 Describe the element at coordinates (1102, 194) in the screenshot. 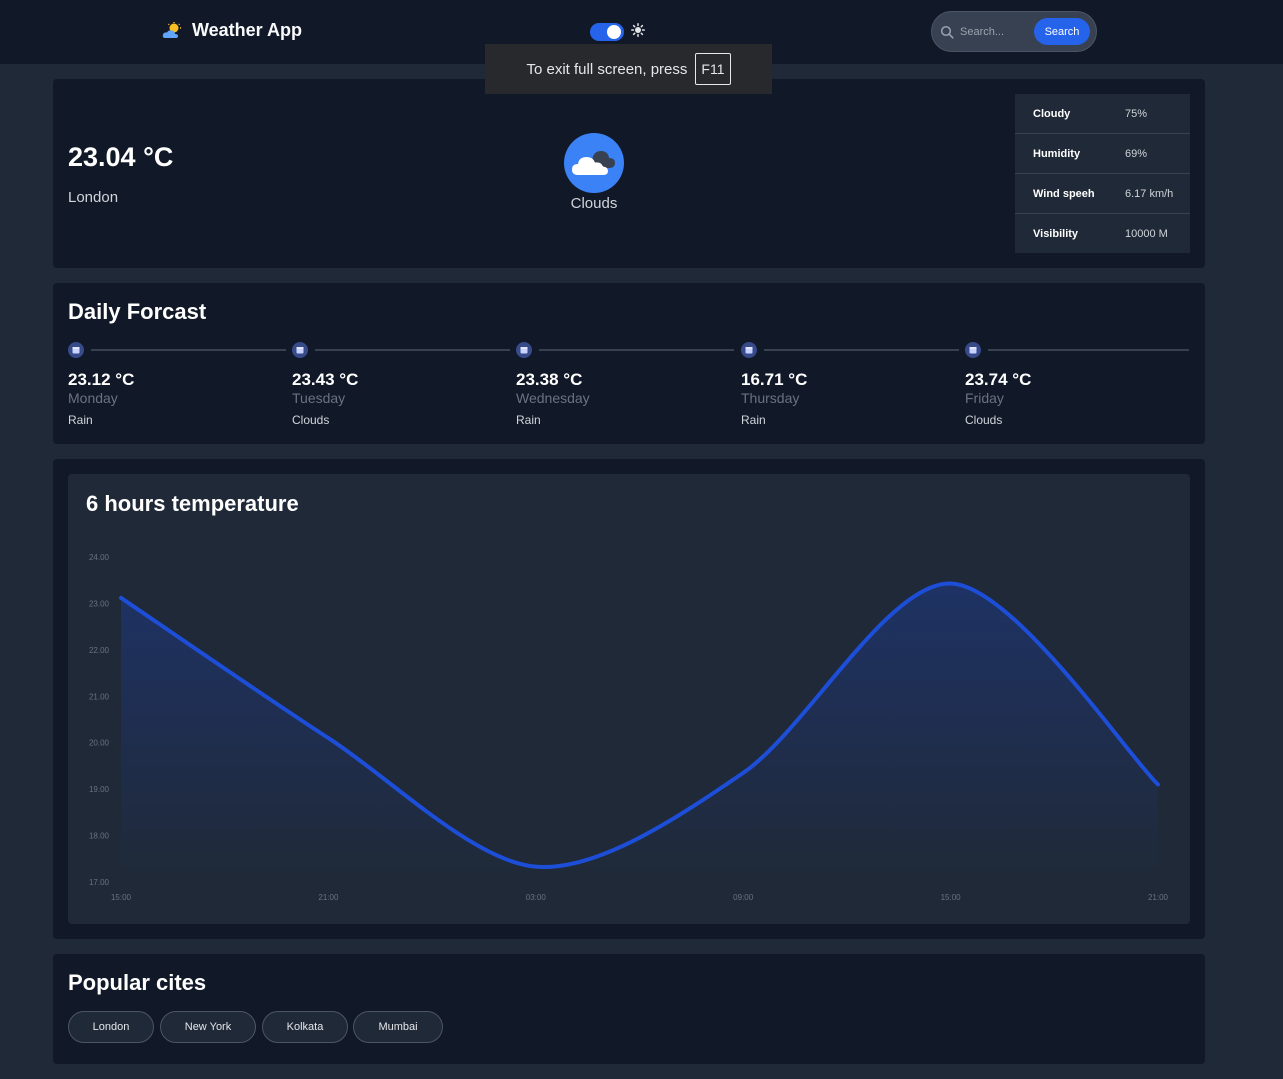

I see `stat-row-wind-speed: Wind speeh 6.17 km/h` at that location.